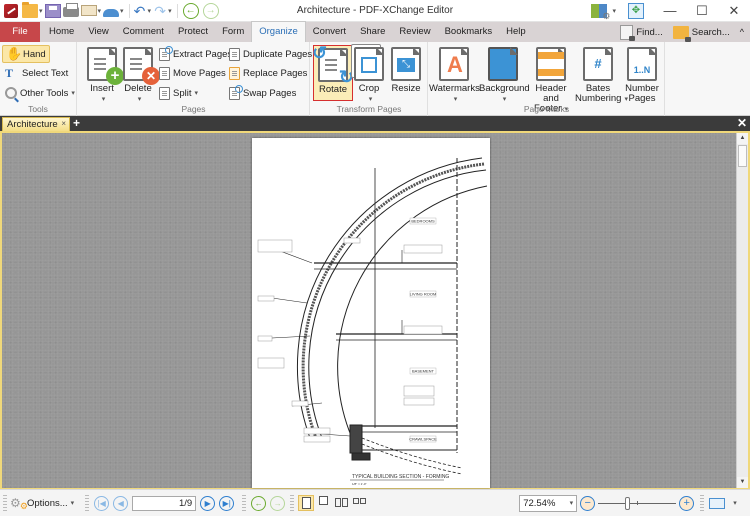 This screenshot has width=750, height=516. I want to click on ui-options-button: ▾, so click(603, 12).